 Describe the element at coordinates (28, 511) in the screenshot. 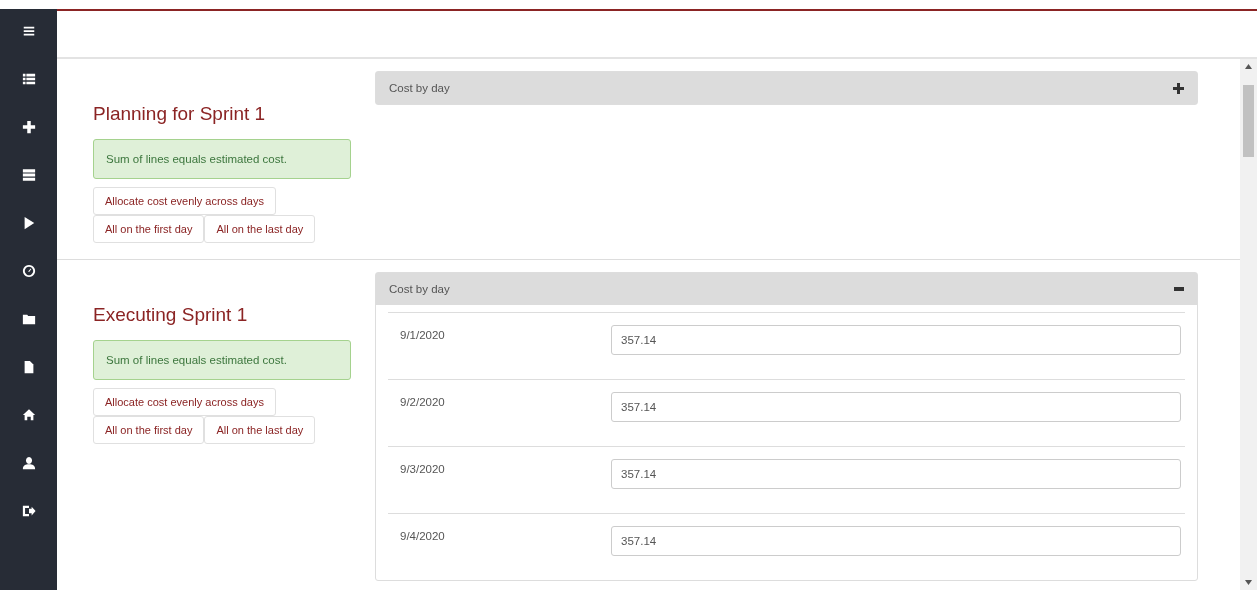

I see `sign-out-icon` at that location.